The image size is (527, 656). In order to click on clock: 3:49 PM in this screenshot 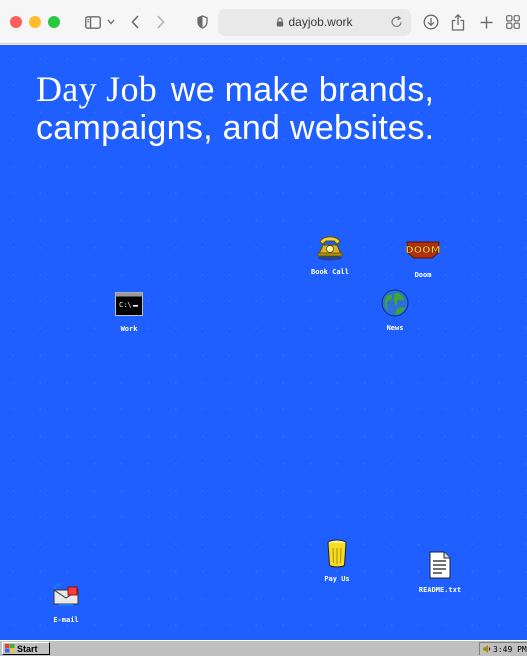, I will do `click(510, 649)`.